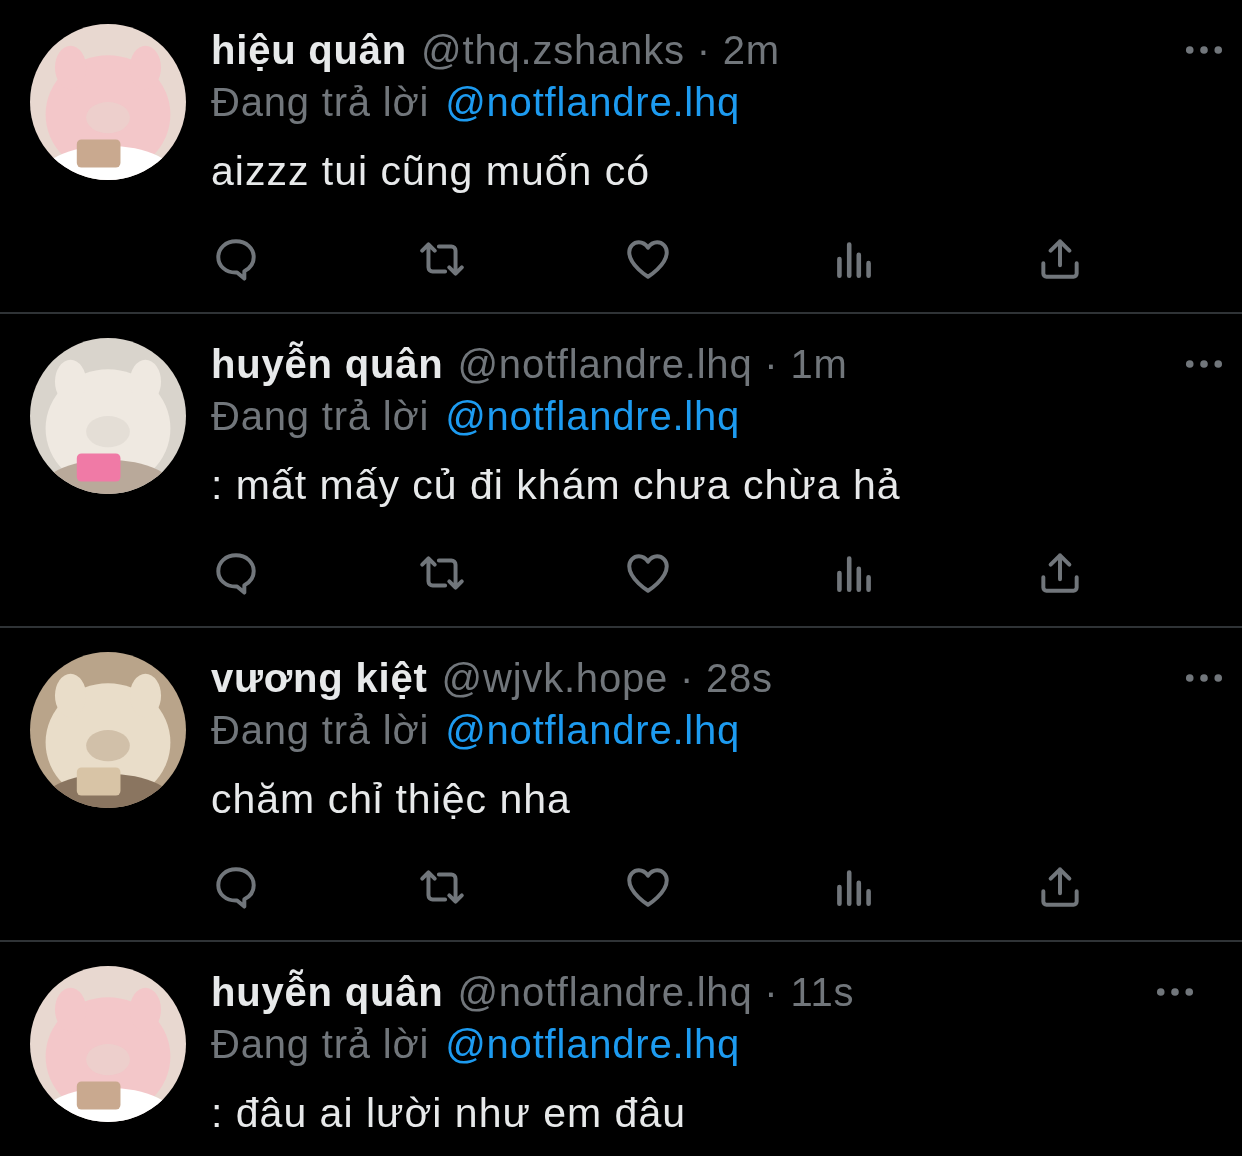  What do you see at coordinates (656, 992) in the screenshot?
I see `handle-time: @notflandre.lhq · 11s` at bounding box center [656, 992].